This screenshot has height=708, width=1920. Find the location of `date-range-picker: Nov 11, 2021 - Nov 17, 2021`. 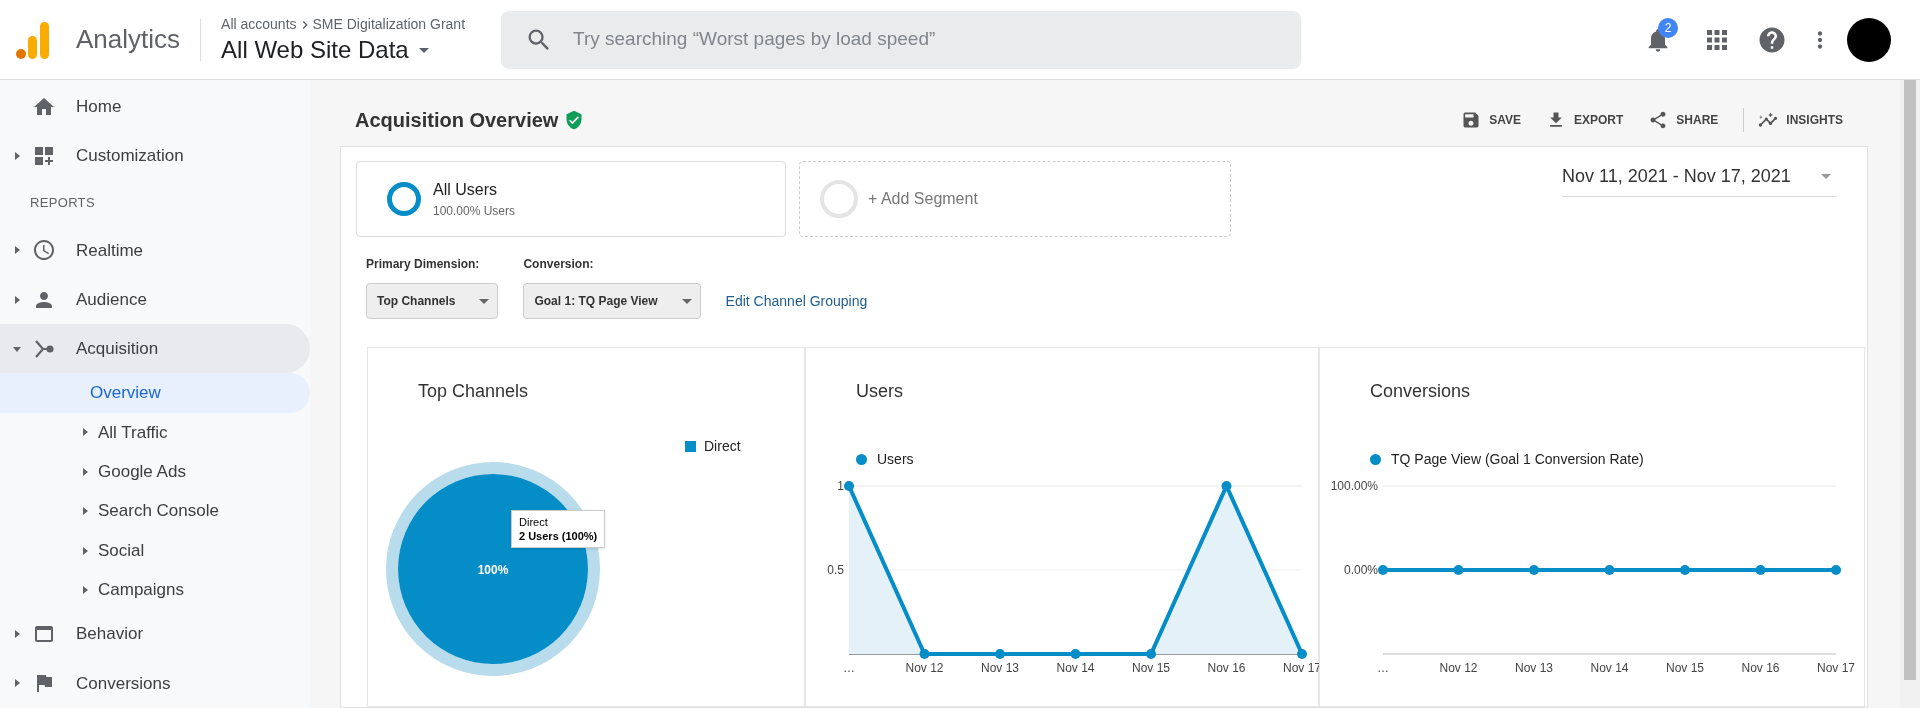

date-range-picker: Nov 11, 2021 - Nov 17, 2021 is located at coordinates (1699, 180).